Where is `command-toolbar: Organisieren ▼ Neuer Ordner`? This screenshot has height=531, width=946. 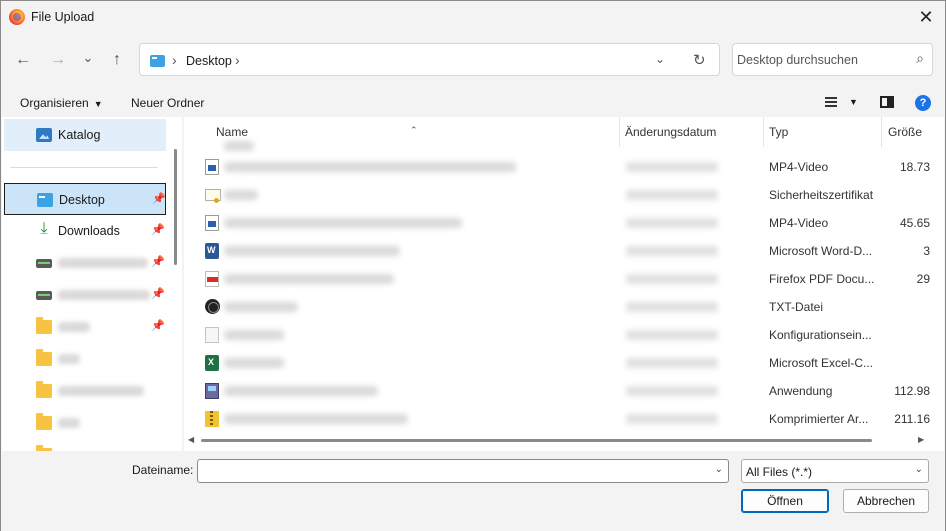
command-toolbar: Organisieren ▼ Neuer Ordner is located at coordinates (473, 103).